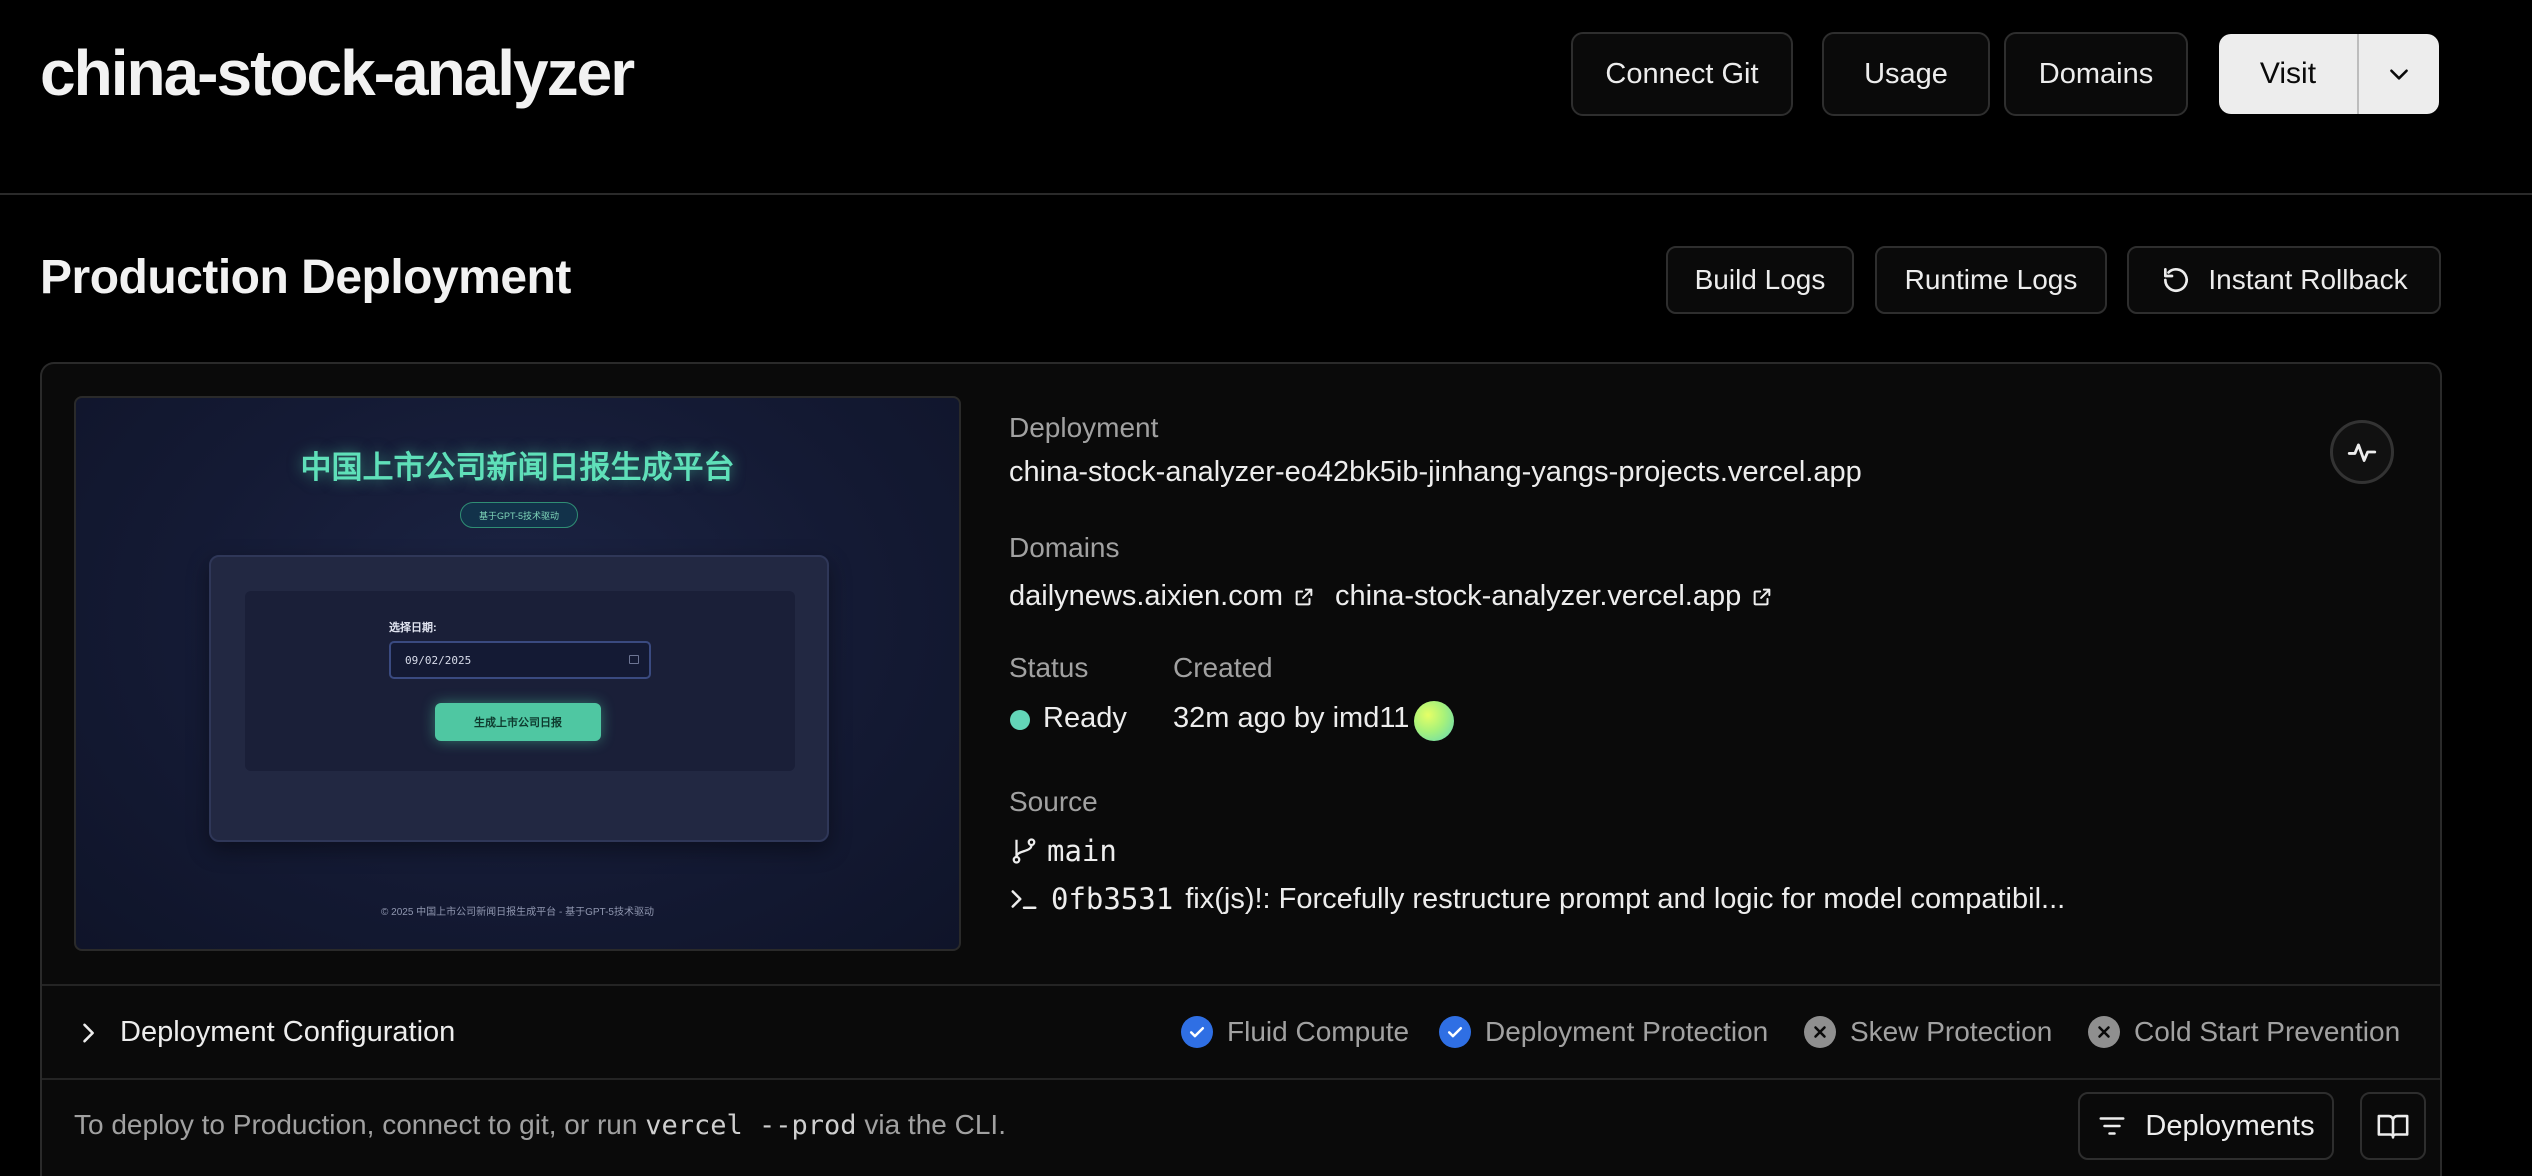 The width and height of the screenshot is (2532, 1176). I want to click on chevron-down-icon, so click(2399, 74).